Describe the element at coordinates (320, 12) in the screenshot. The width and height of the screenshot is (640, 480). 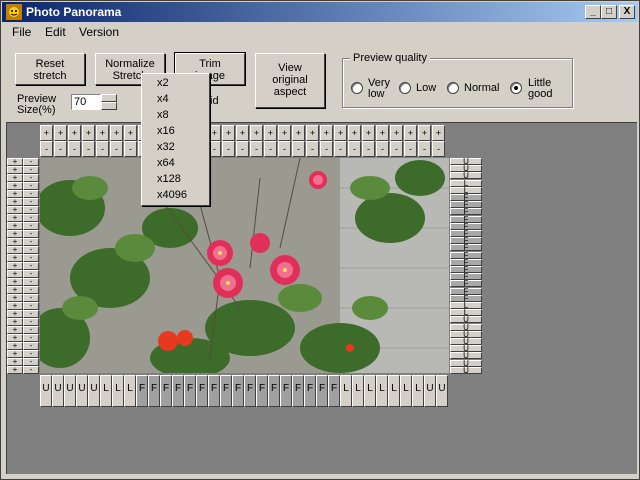
I see `title-bar: Photo Panorama _ □ X` at that location.